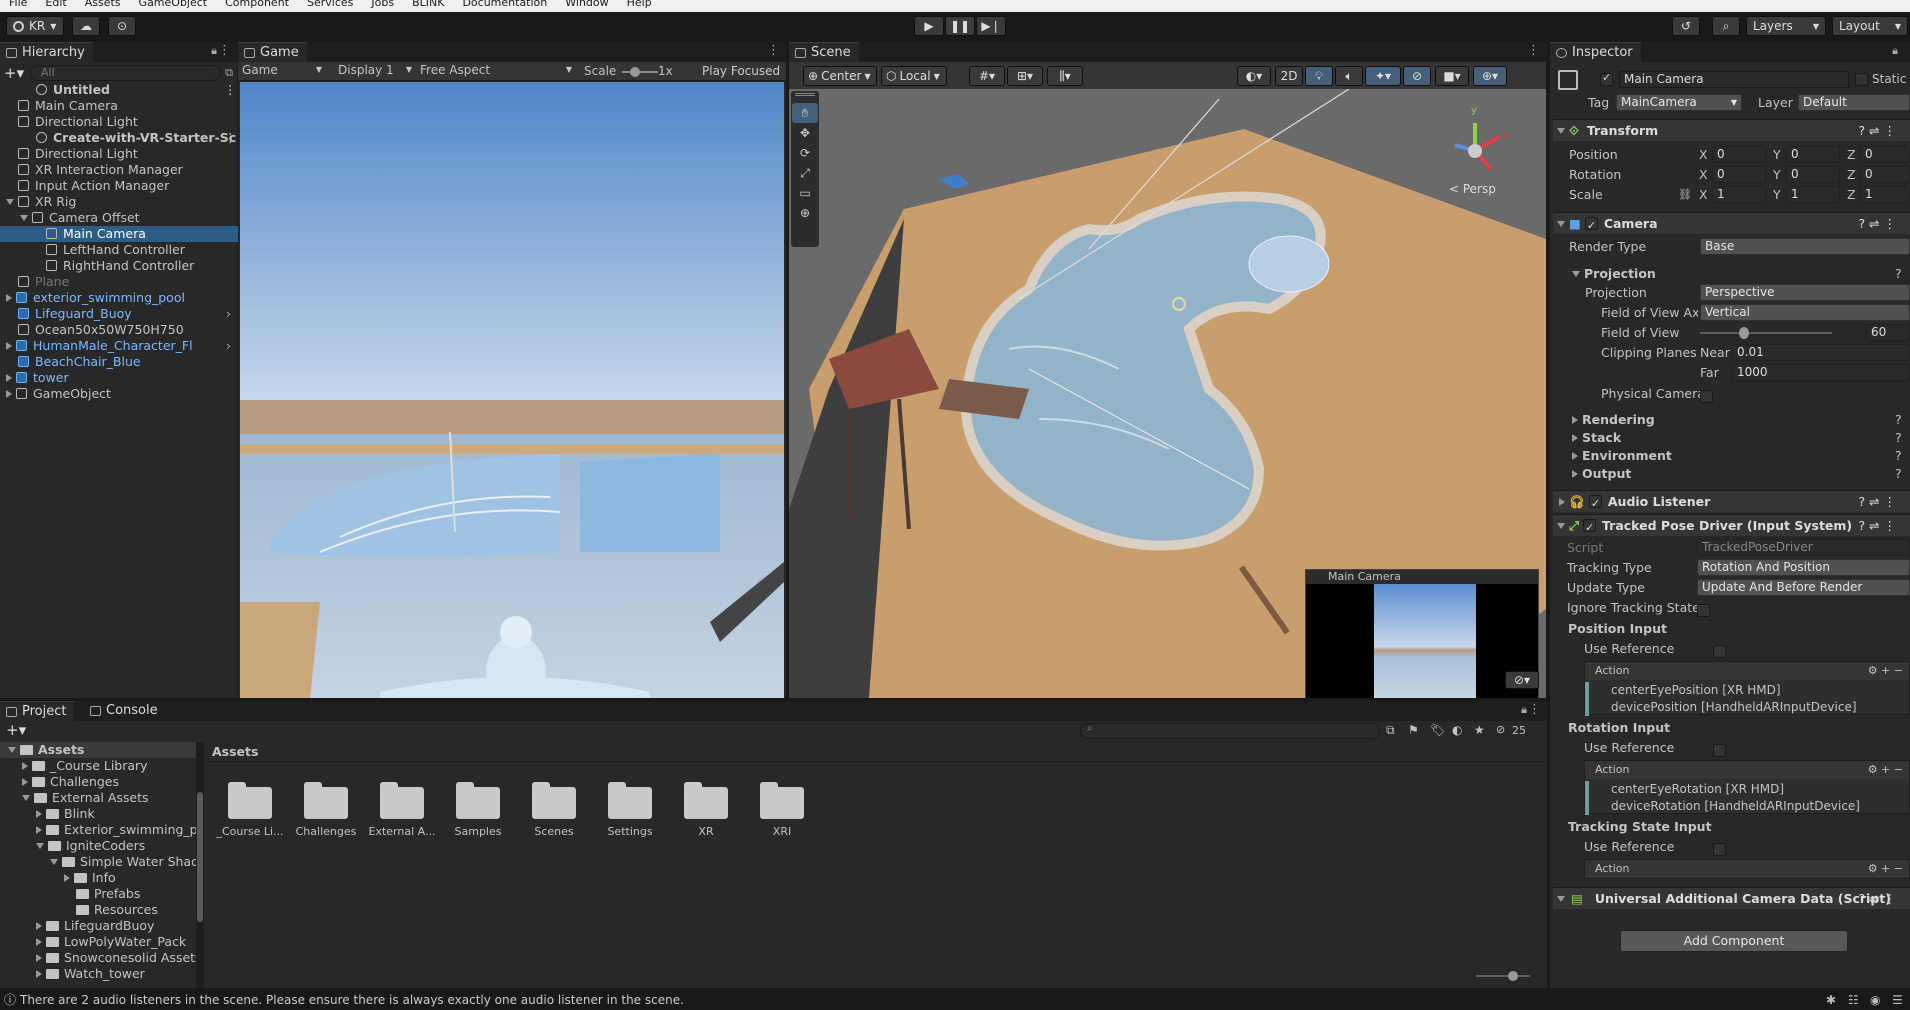 Image resolution: width=1910 pixels, height=1010 pixels. I want to click on project-tree-item: Simple Water Shader, so click(100, 862).